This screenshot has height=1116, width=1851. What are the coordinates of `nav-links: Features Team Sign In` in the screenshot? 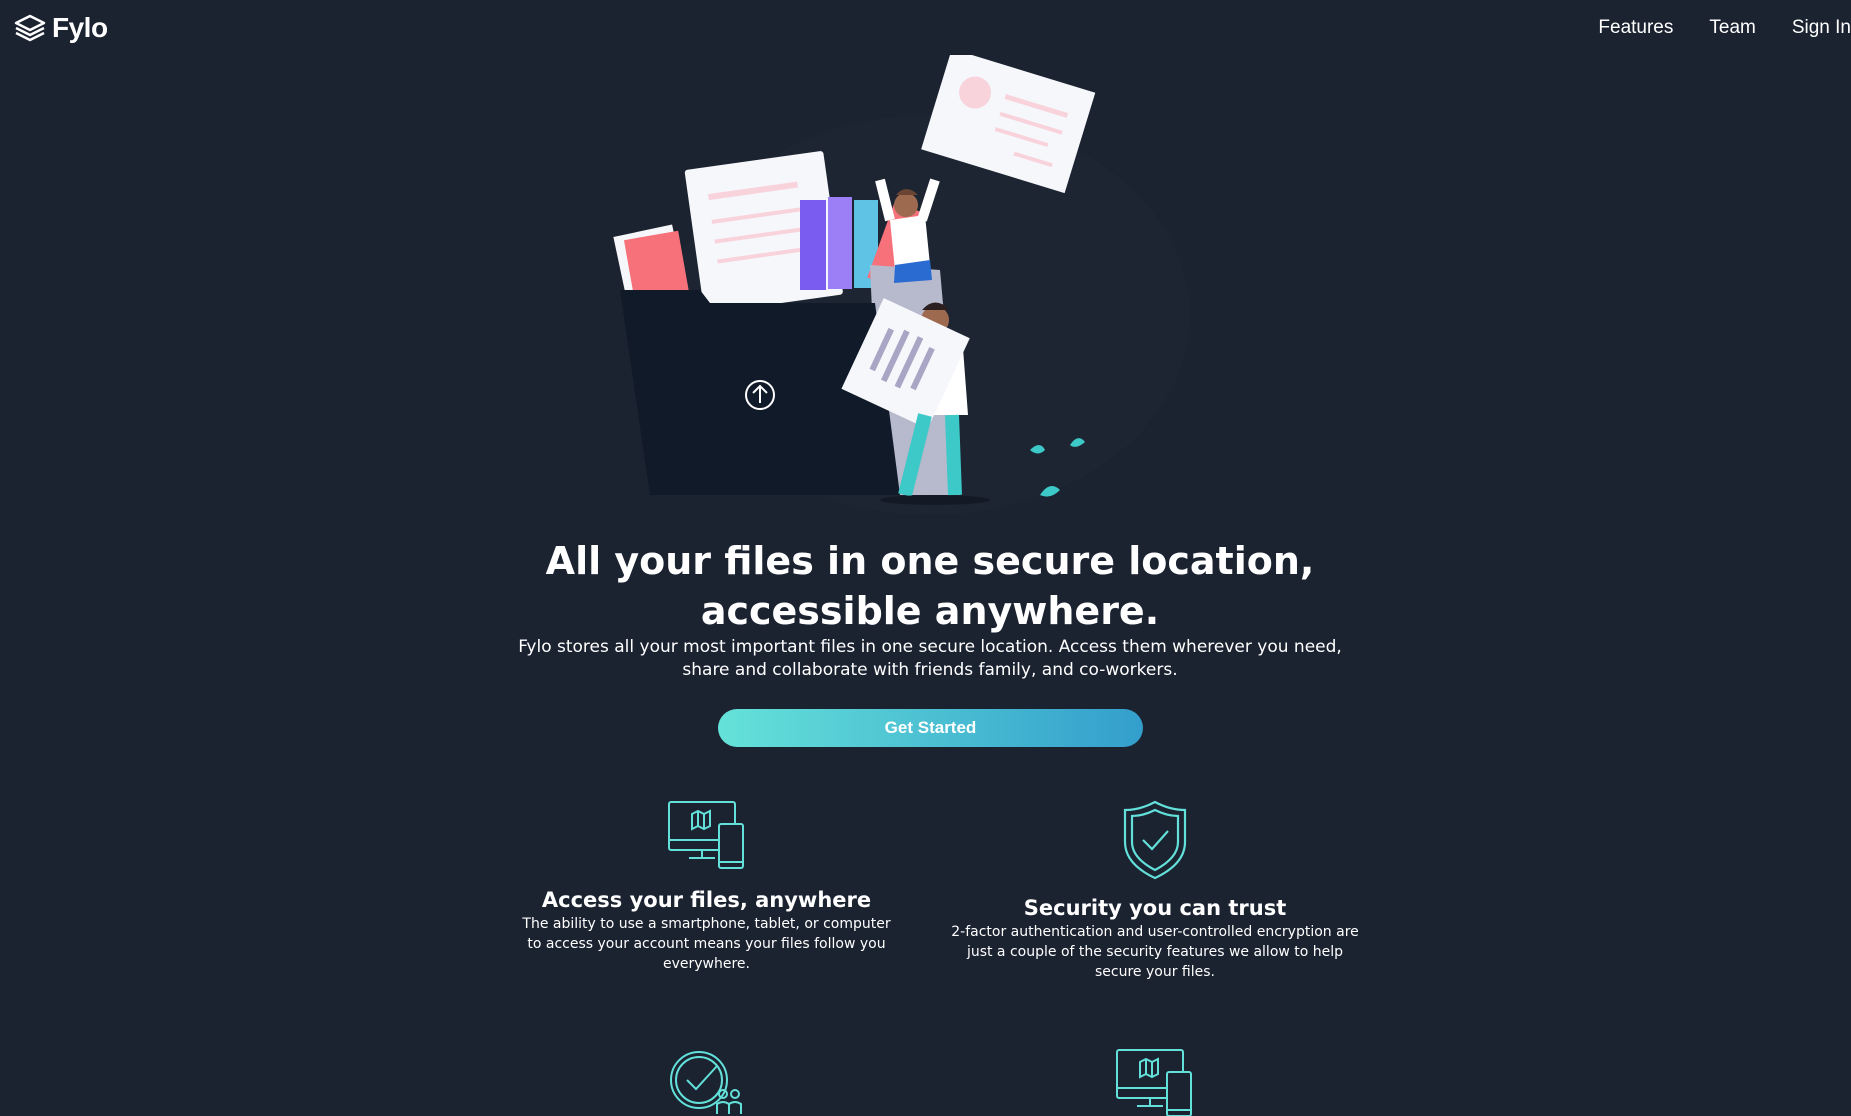 It's located at (1706, 28).